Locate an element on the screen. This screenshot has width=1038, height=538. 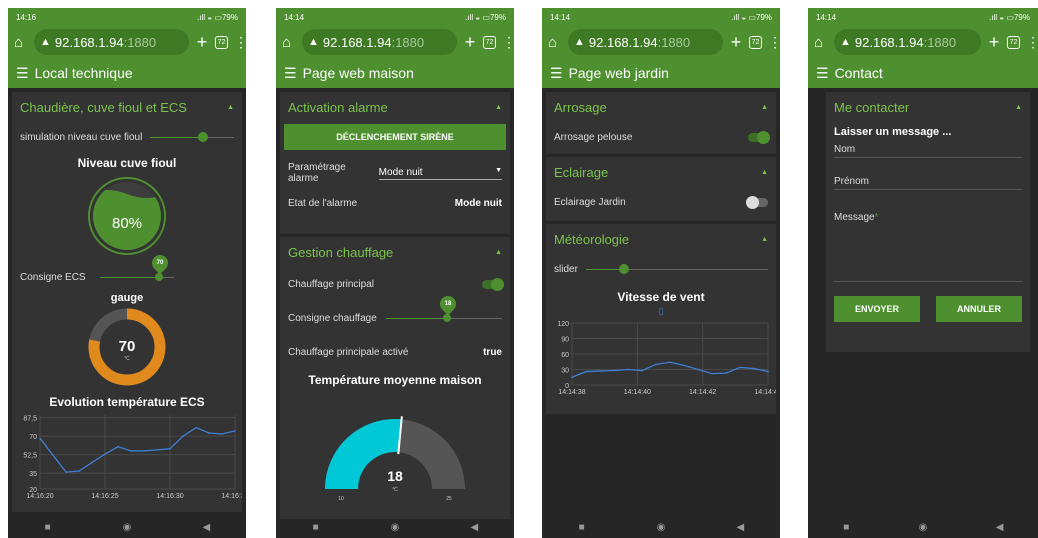
temp-gauge-title: Température moyenne maison is located at coordinates (395, 380).